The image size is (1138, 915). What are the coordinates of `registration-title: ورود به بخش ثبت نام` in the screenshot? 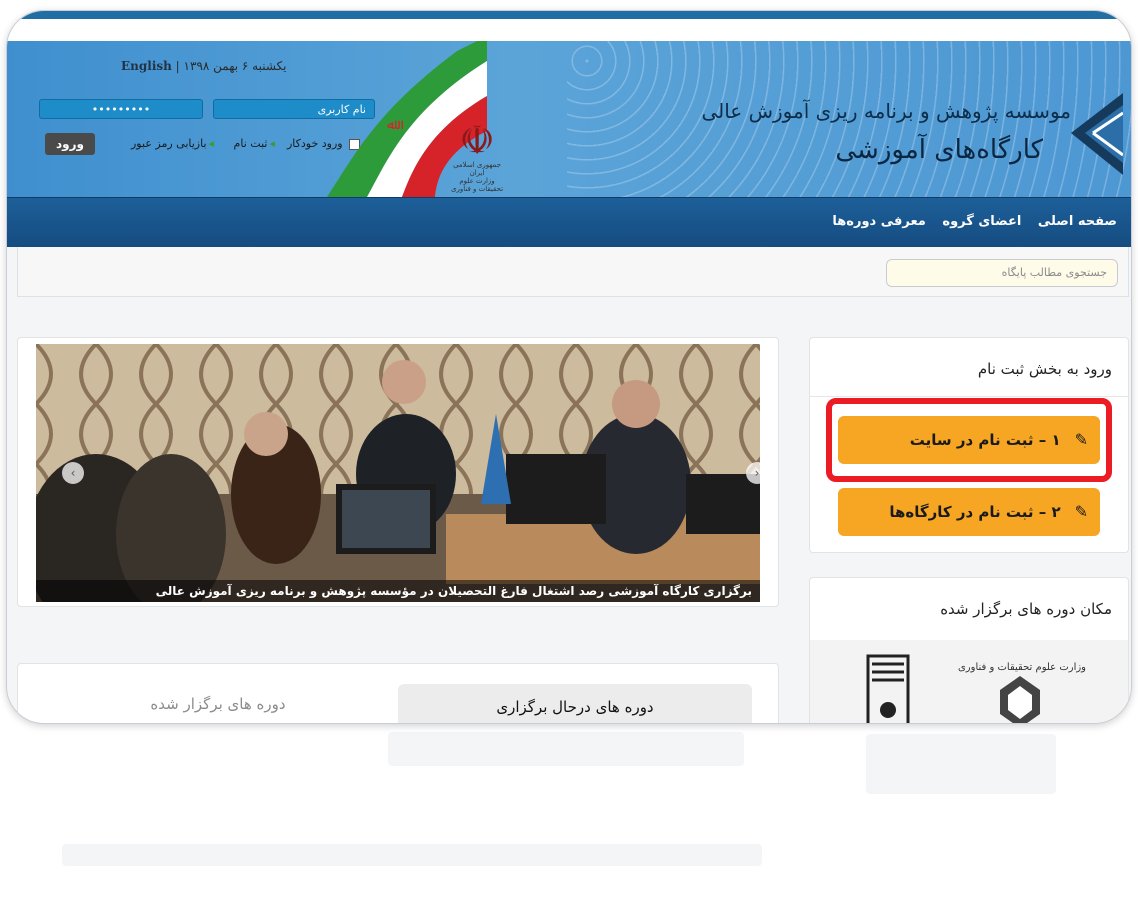 It's located at (1044, 369).